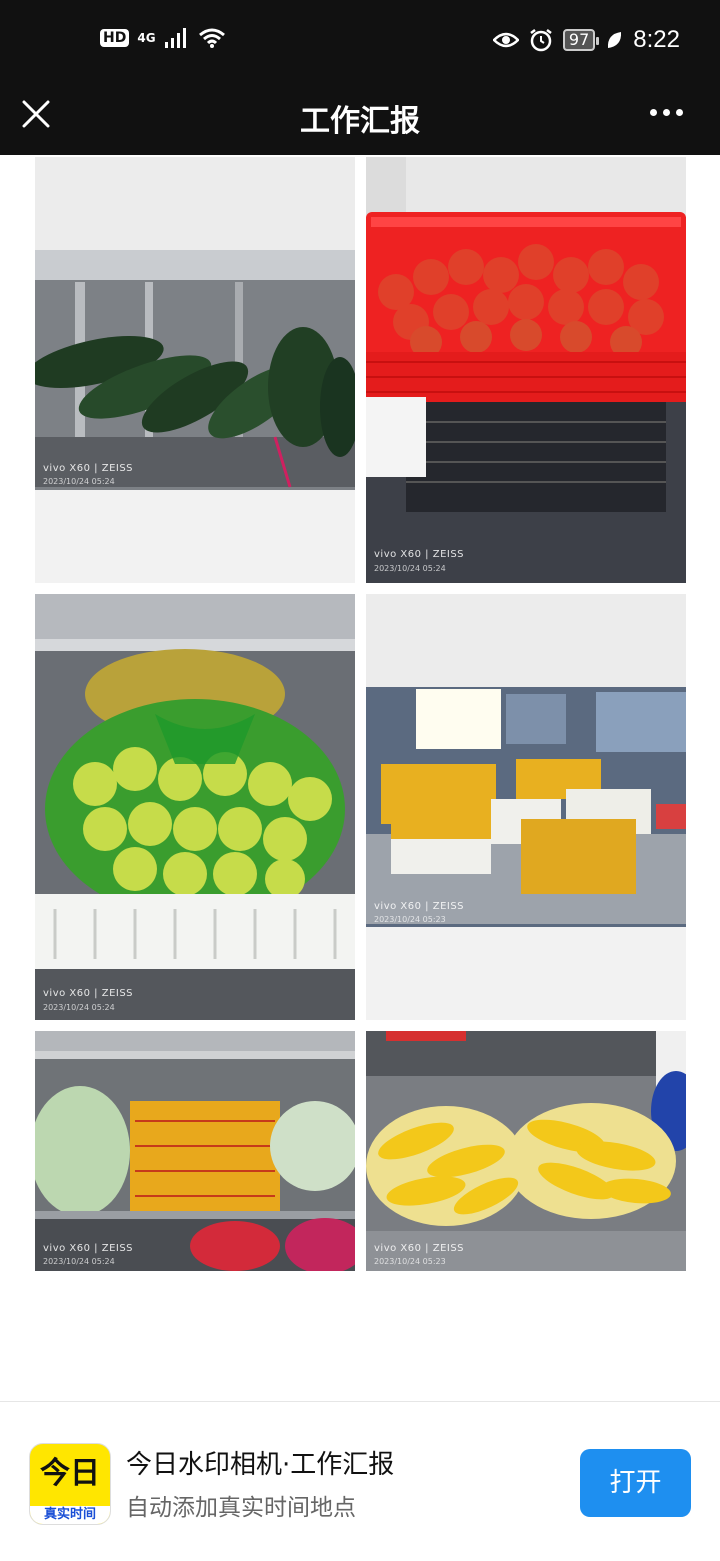 This screenshot has height=1561, width=720. Describe the element at coordinates (175, 38) in the screenshot. I see `signal-icon` at that location.